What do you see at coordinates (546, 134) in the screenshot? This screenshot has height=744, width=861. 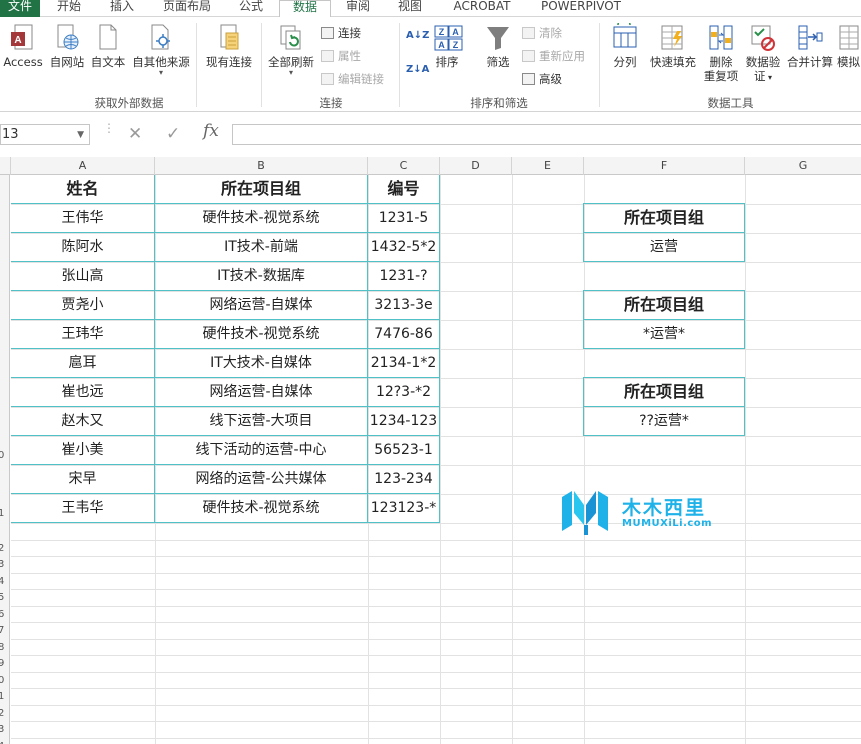 I see `formula-input` at bounding box center [546, 134].